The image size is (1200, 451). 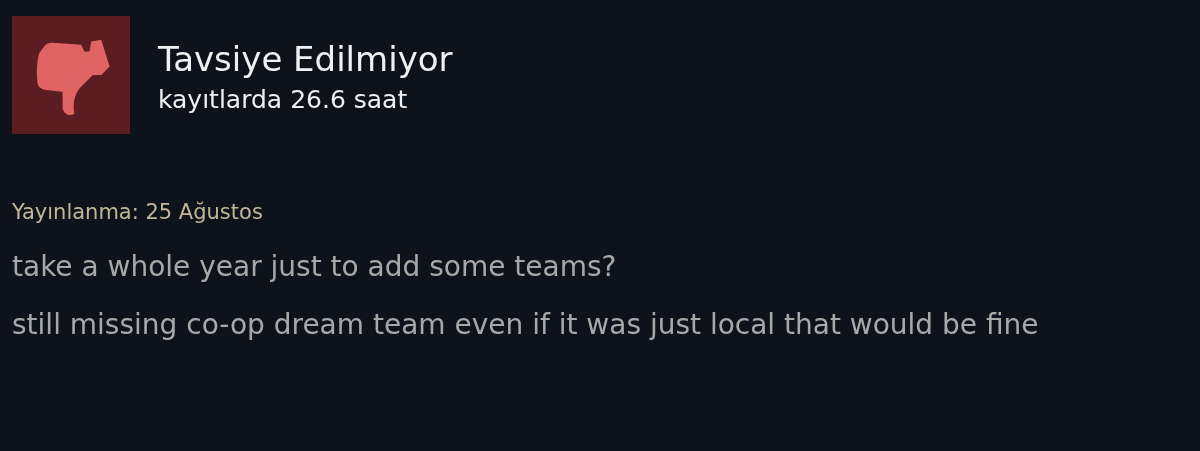 I want to click on playtime-text: kayıtlarda 26.6 saat, so click(x=283, y=99).